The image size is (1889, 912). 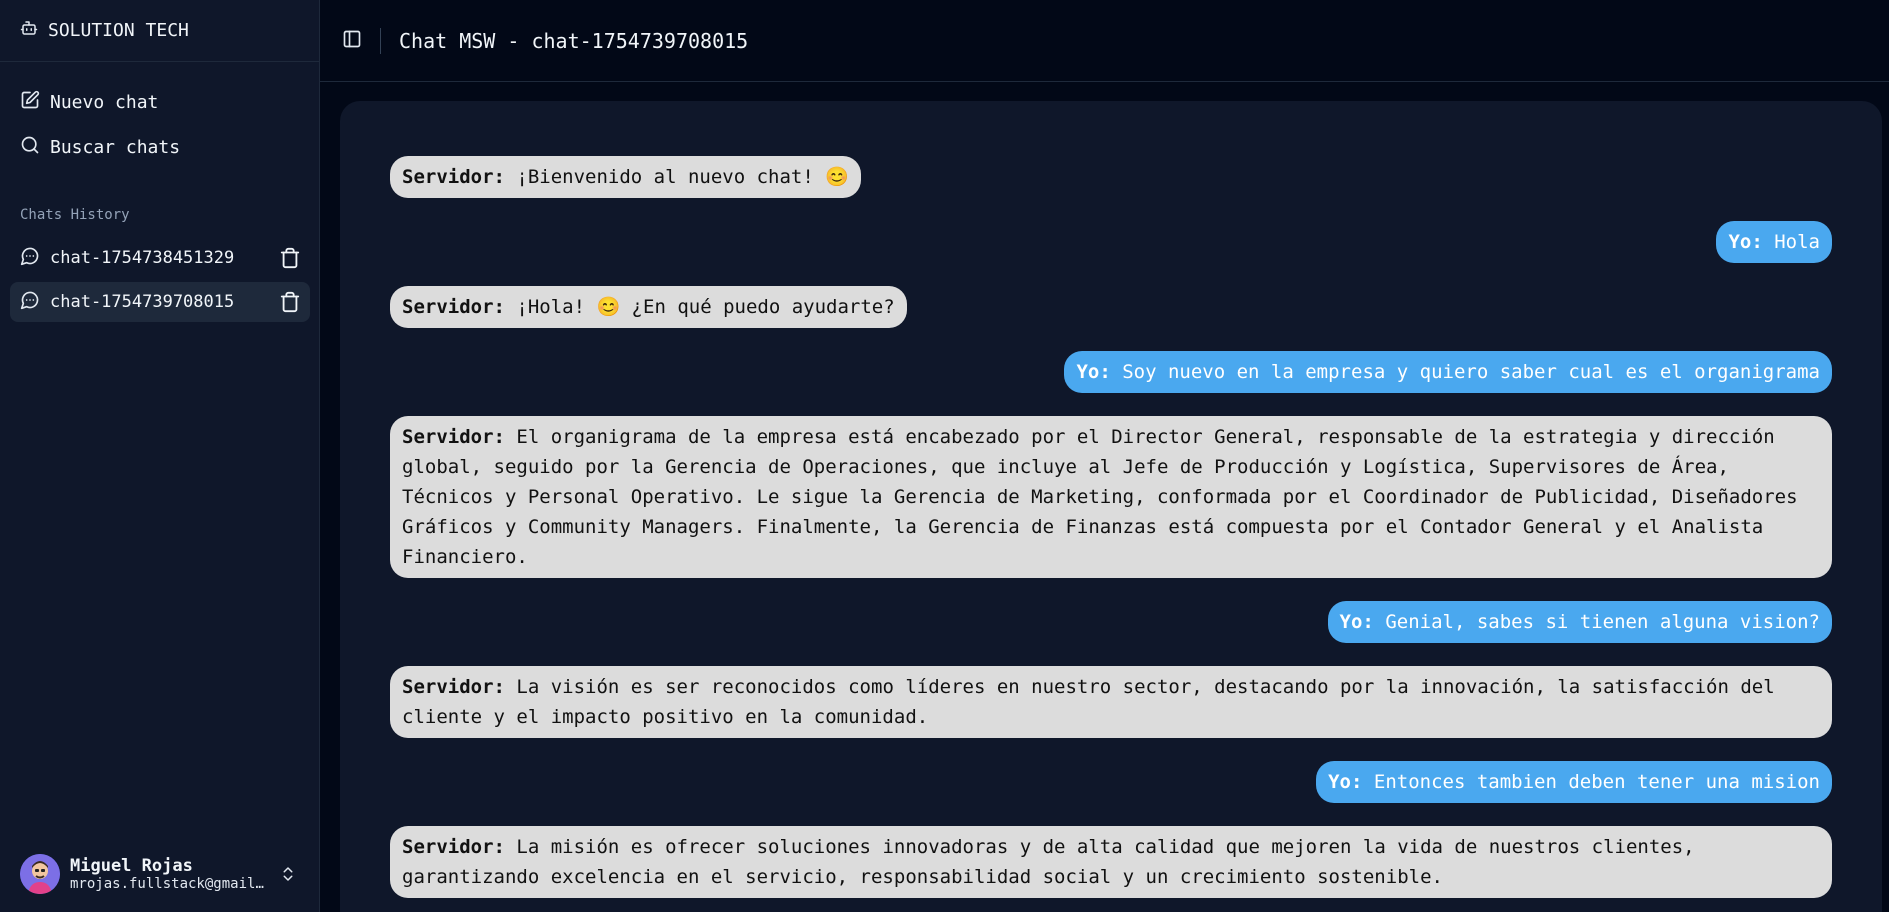 What do you see at coordinates (1791, 242) in the screenshot?
I see `message-text: Hola` at bounding box center [1791, 242].